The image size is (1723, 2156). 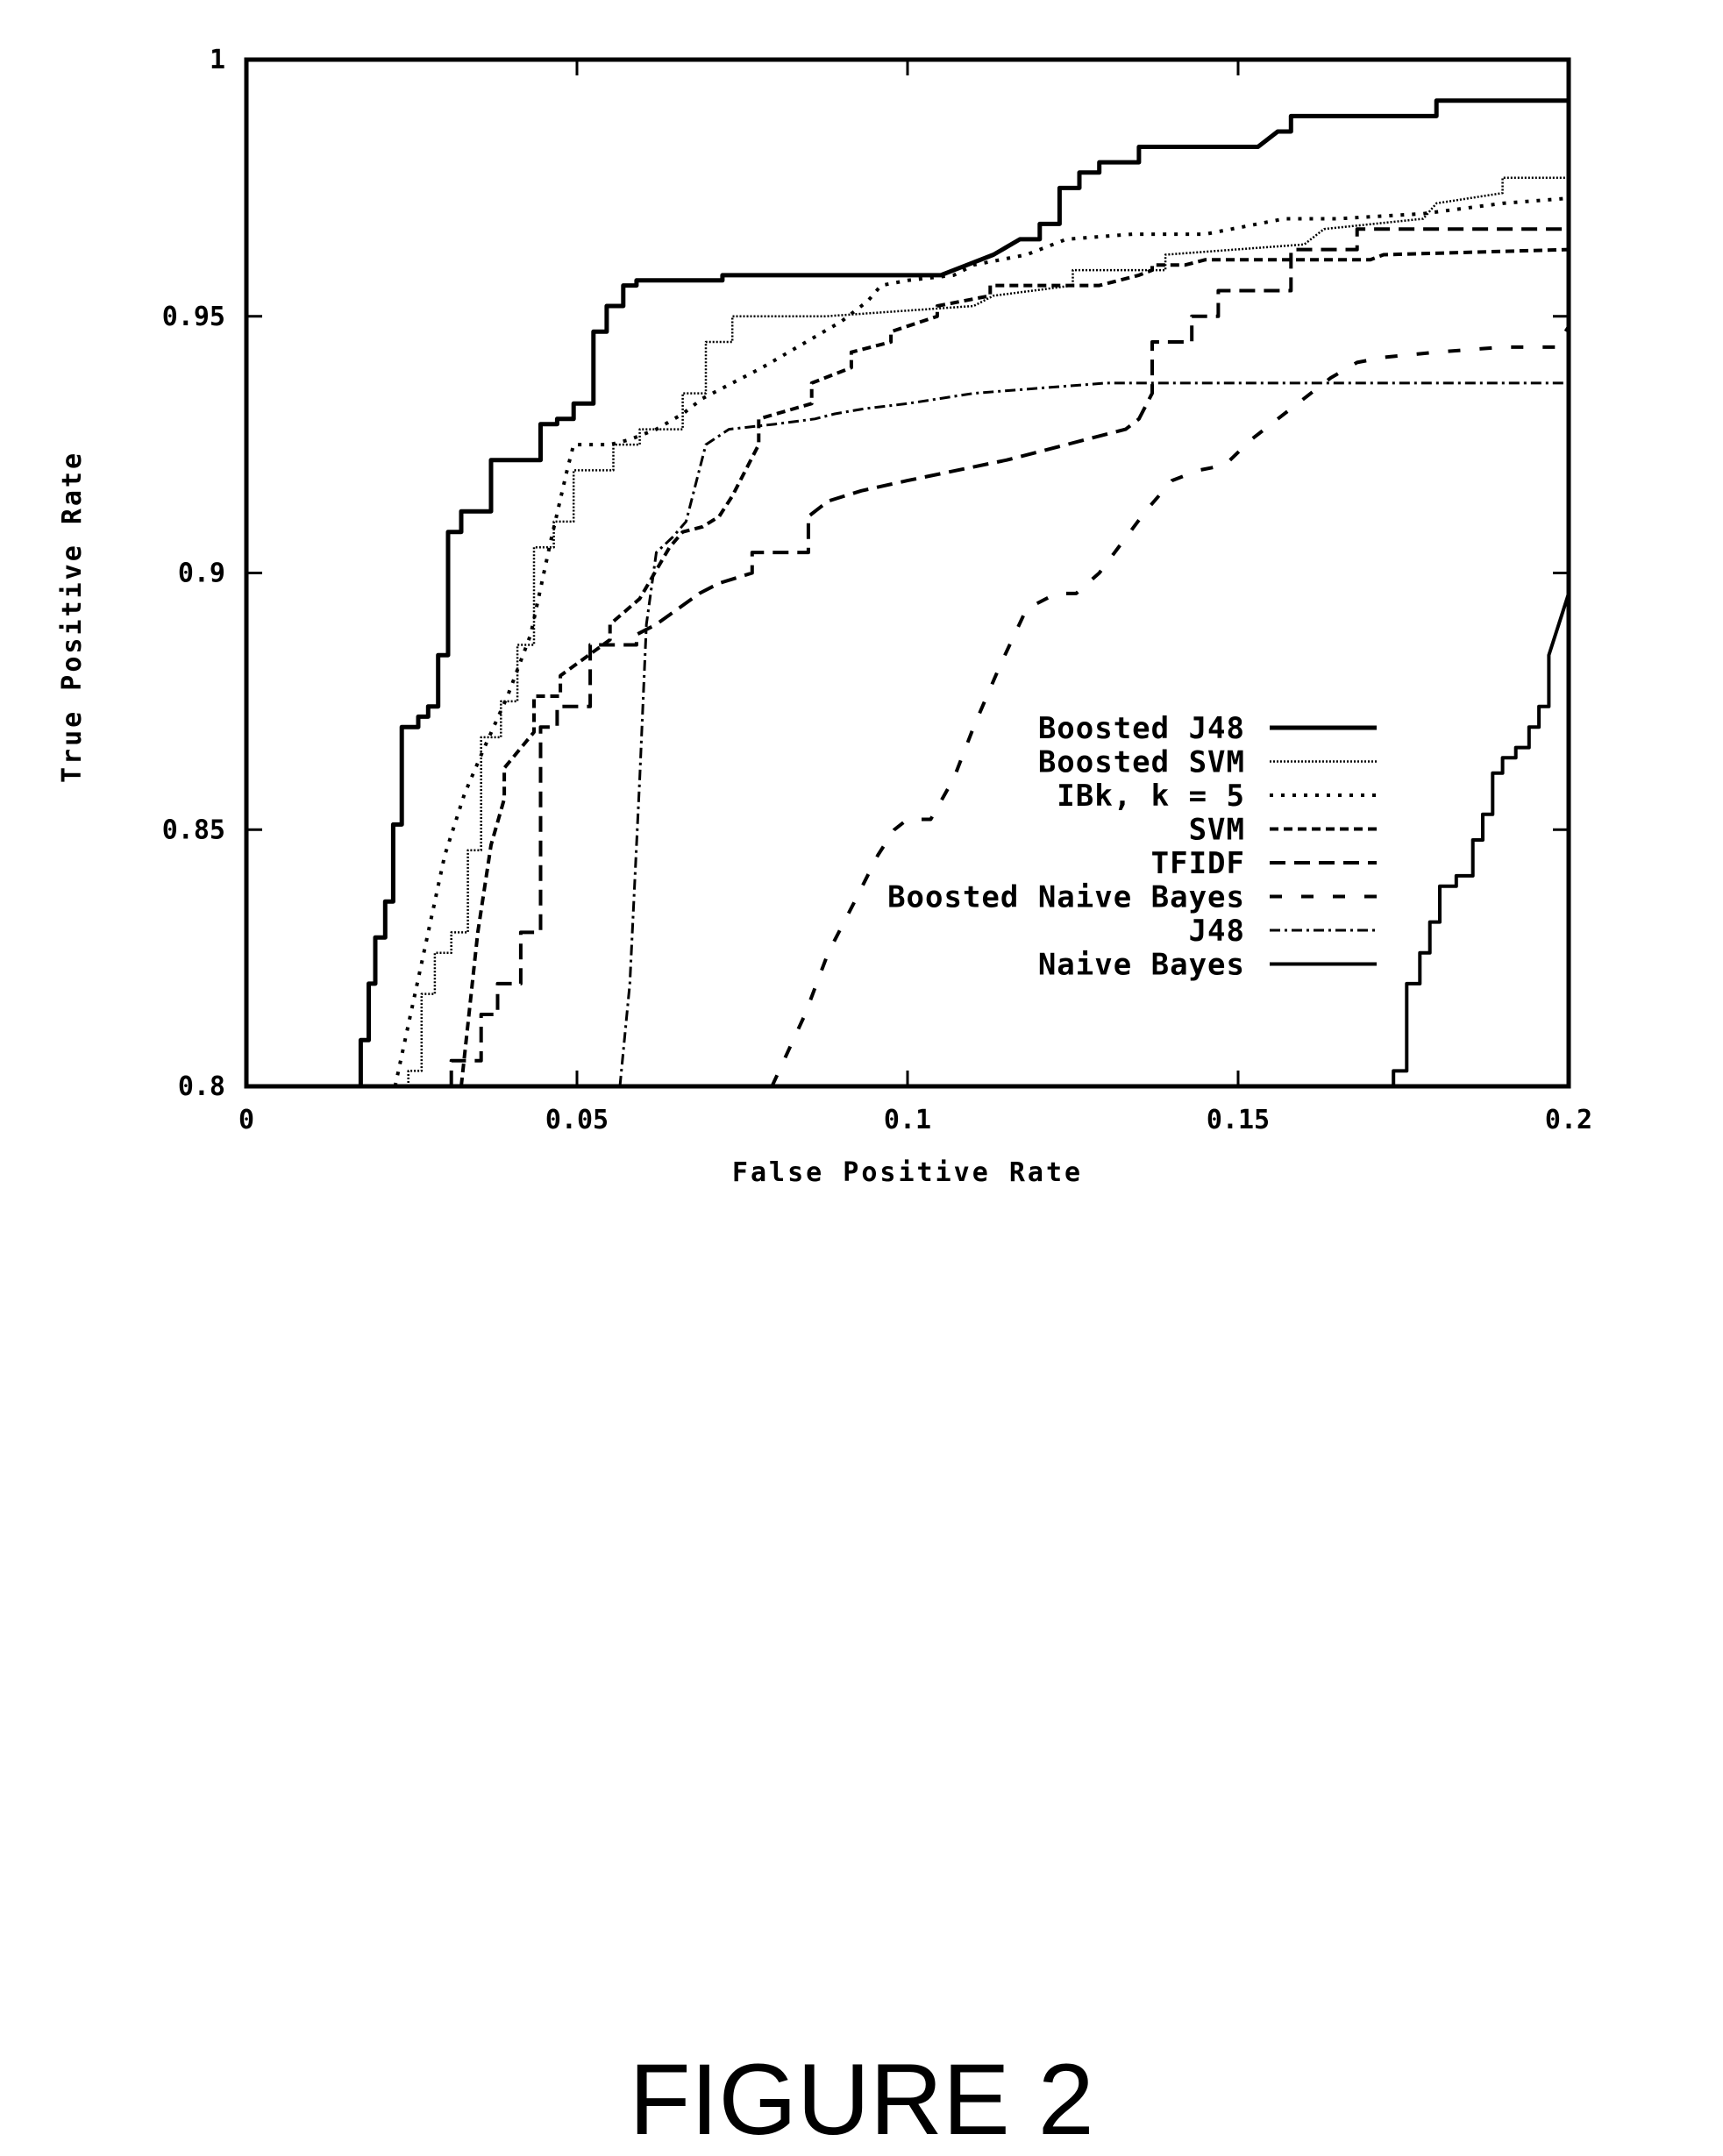 I want to click on figure-caption: FIGURE 2, so click(x=861, y=2100).